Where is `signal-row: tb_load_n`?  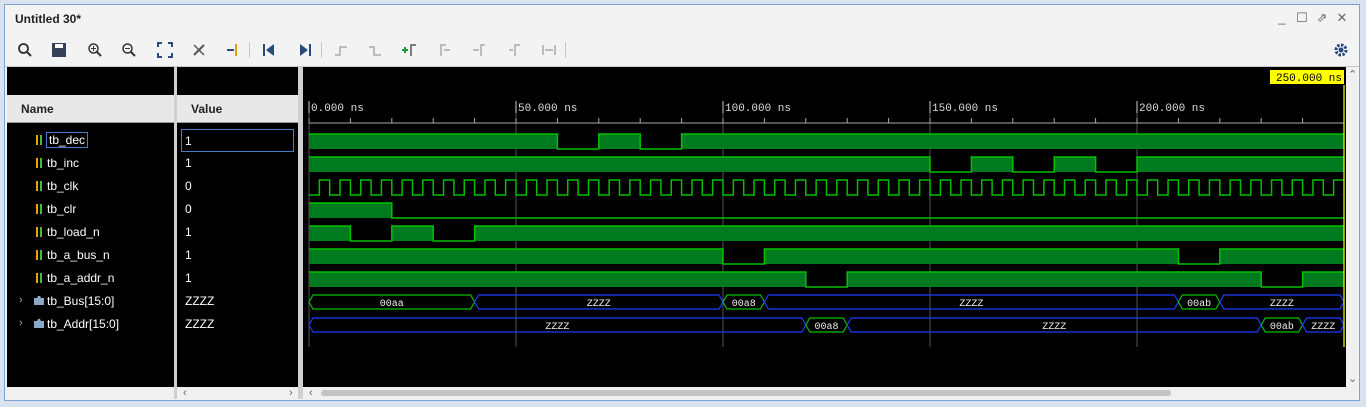
signal-row: tb_load_n is located at coordinates (90, 232).